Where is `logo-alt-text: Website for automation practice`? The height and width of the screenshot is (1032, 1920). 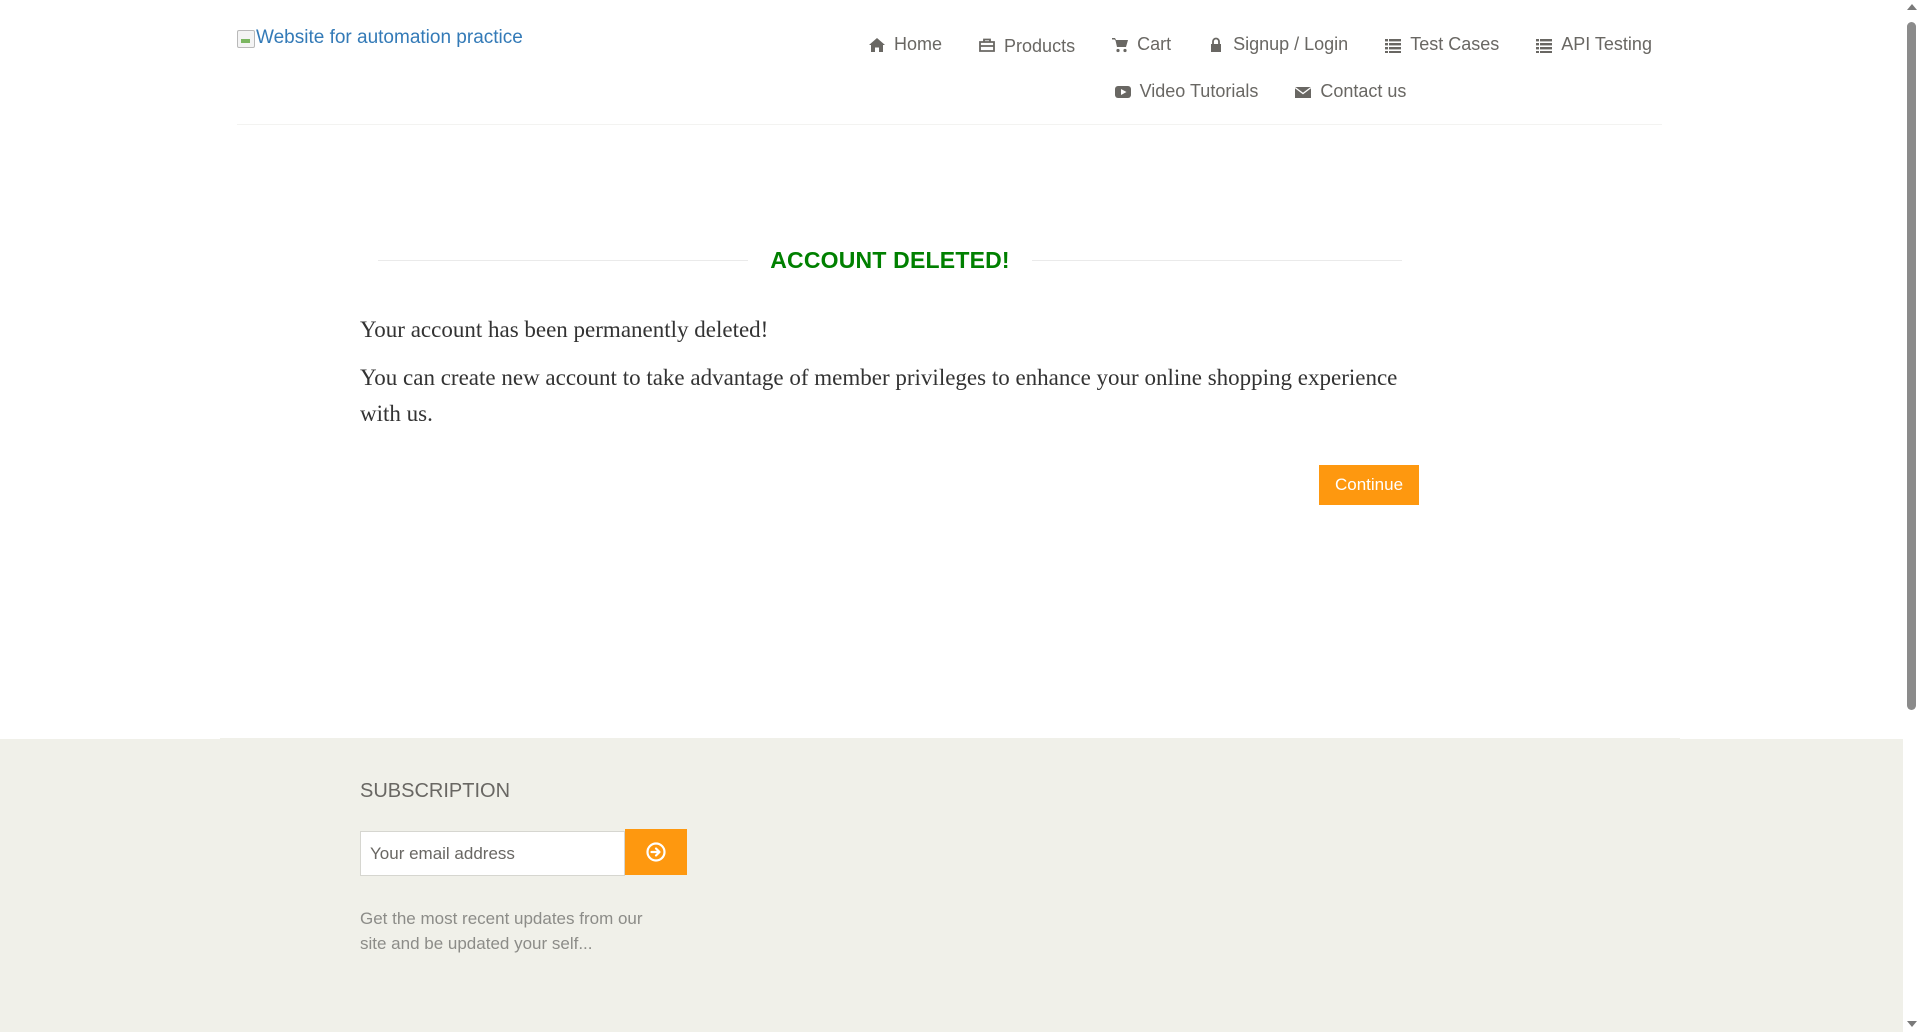 logo-alt-text: Website for automation practice is located at coordinates (389, 37).